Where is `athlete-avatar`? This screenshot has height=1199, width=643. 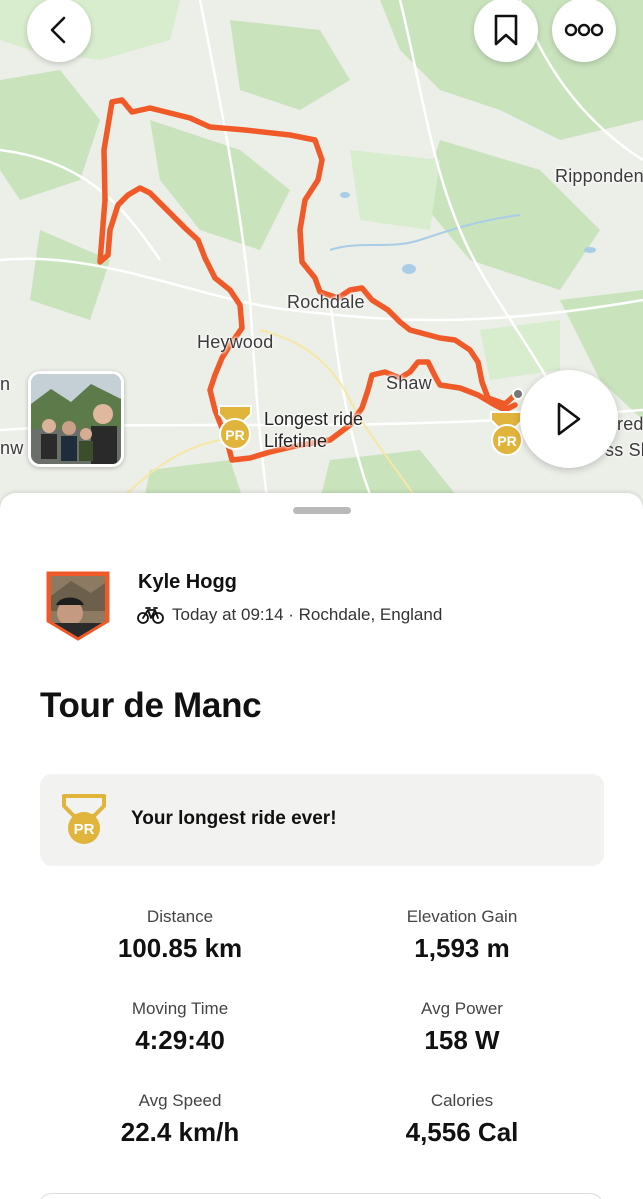 athlete-avatar is located at coordinates (78, 606).